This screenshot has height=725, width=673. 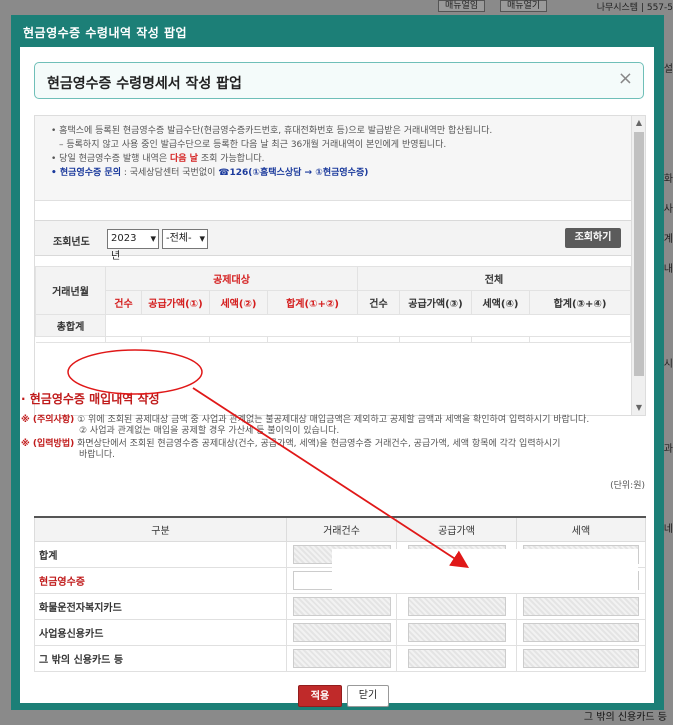 What do you see at coordinates (581, 658) in the screenshot?
I see `other-tax-field` at bounding box center [581, 658].